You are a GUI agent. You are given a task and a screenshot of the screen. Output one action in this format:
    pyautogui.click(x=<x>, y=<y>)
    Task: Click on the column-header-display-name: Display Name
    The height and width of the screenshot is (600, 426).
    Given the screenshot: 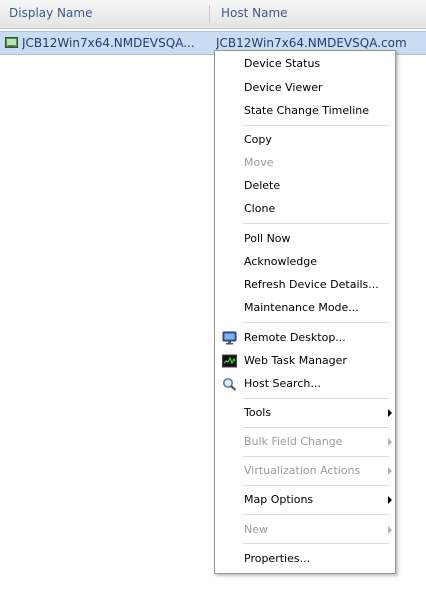 What is the action you would take?
    pyautogui.click(x=50, y=14)
    